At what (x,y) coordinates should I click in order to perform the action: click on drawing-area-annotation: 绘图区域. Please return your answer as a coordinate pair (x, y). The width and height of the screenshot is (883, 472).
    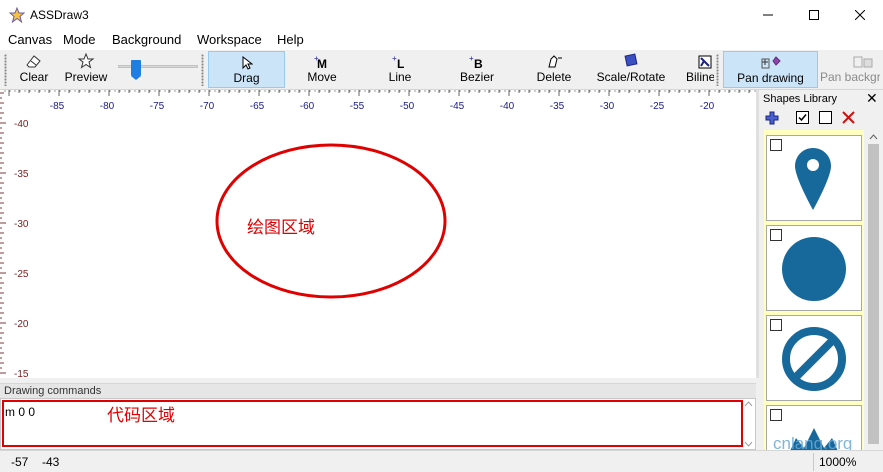
    Looking at the image, I should click on (281, 227).